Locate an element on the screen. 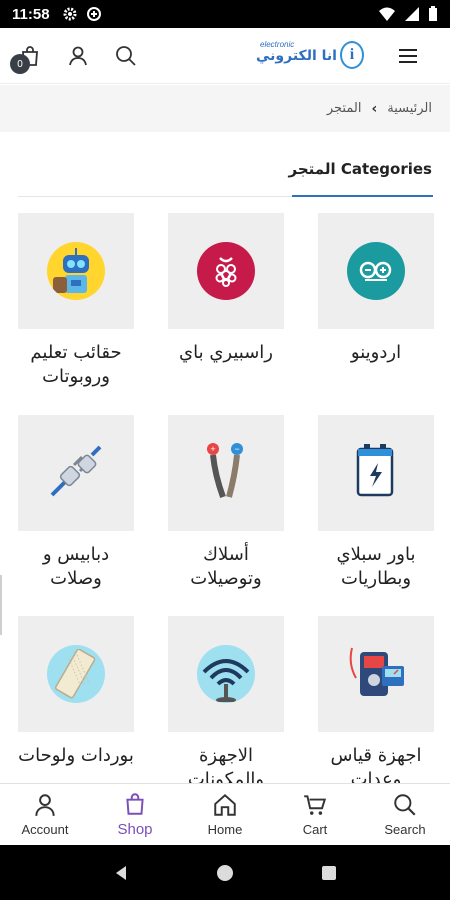  nav-account: Account is located at coordinates (45, 814).